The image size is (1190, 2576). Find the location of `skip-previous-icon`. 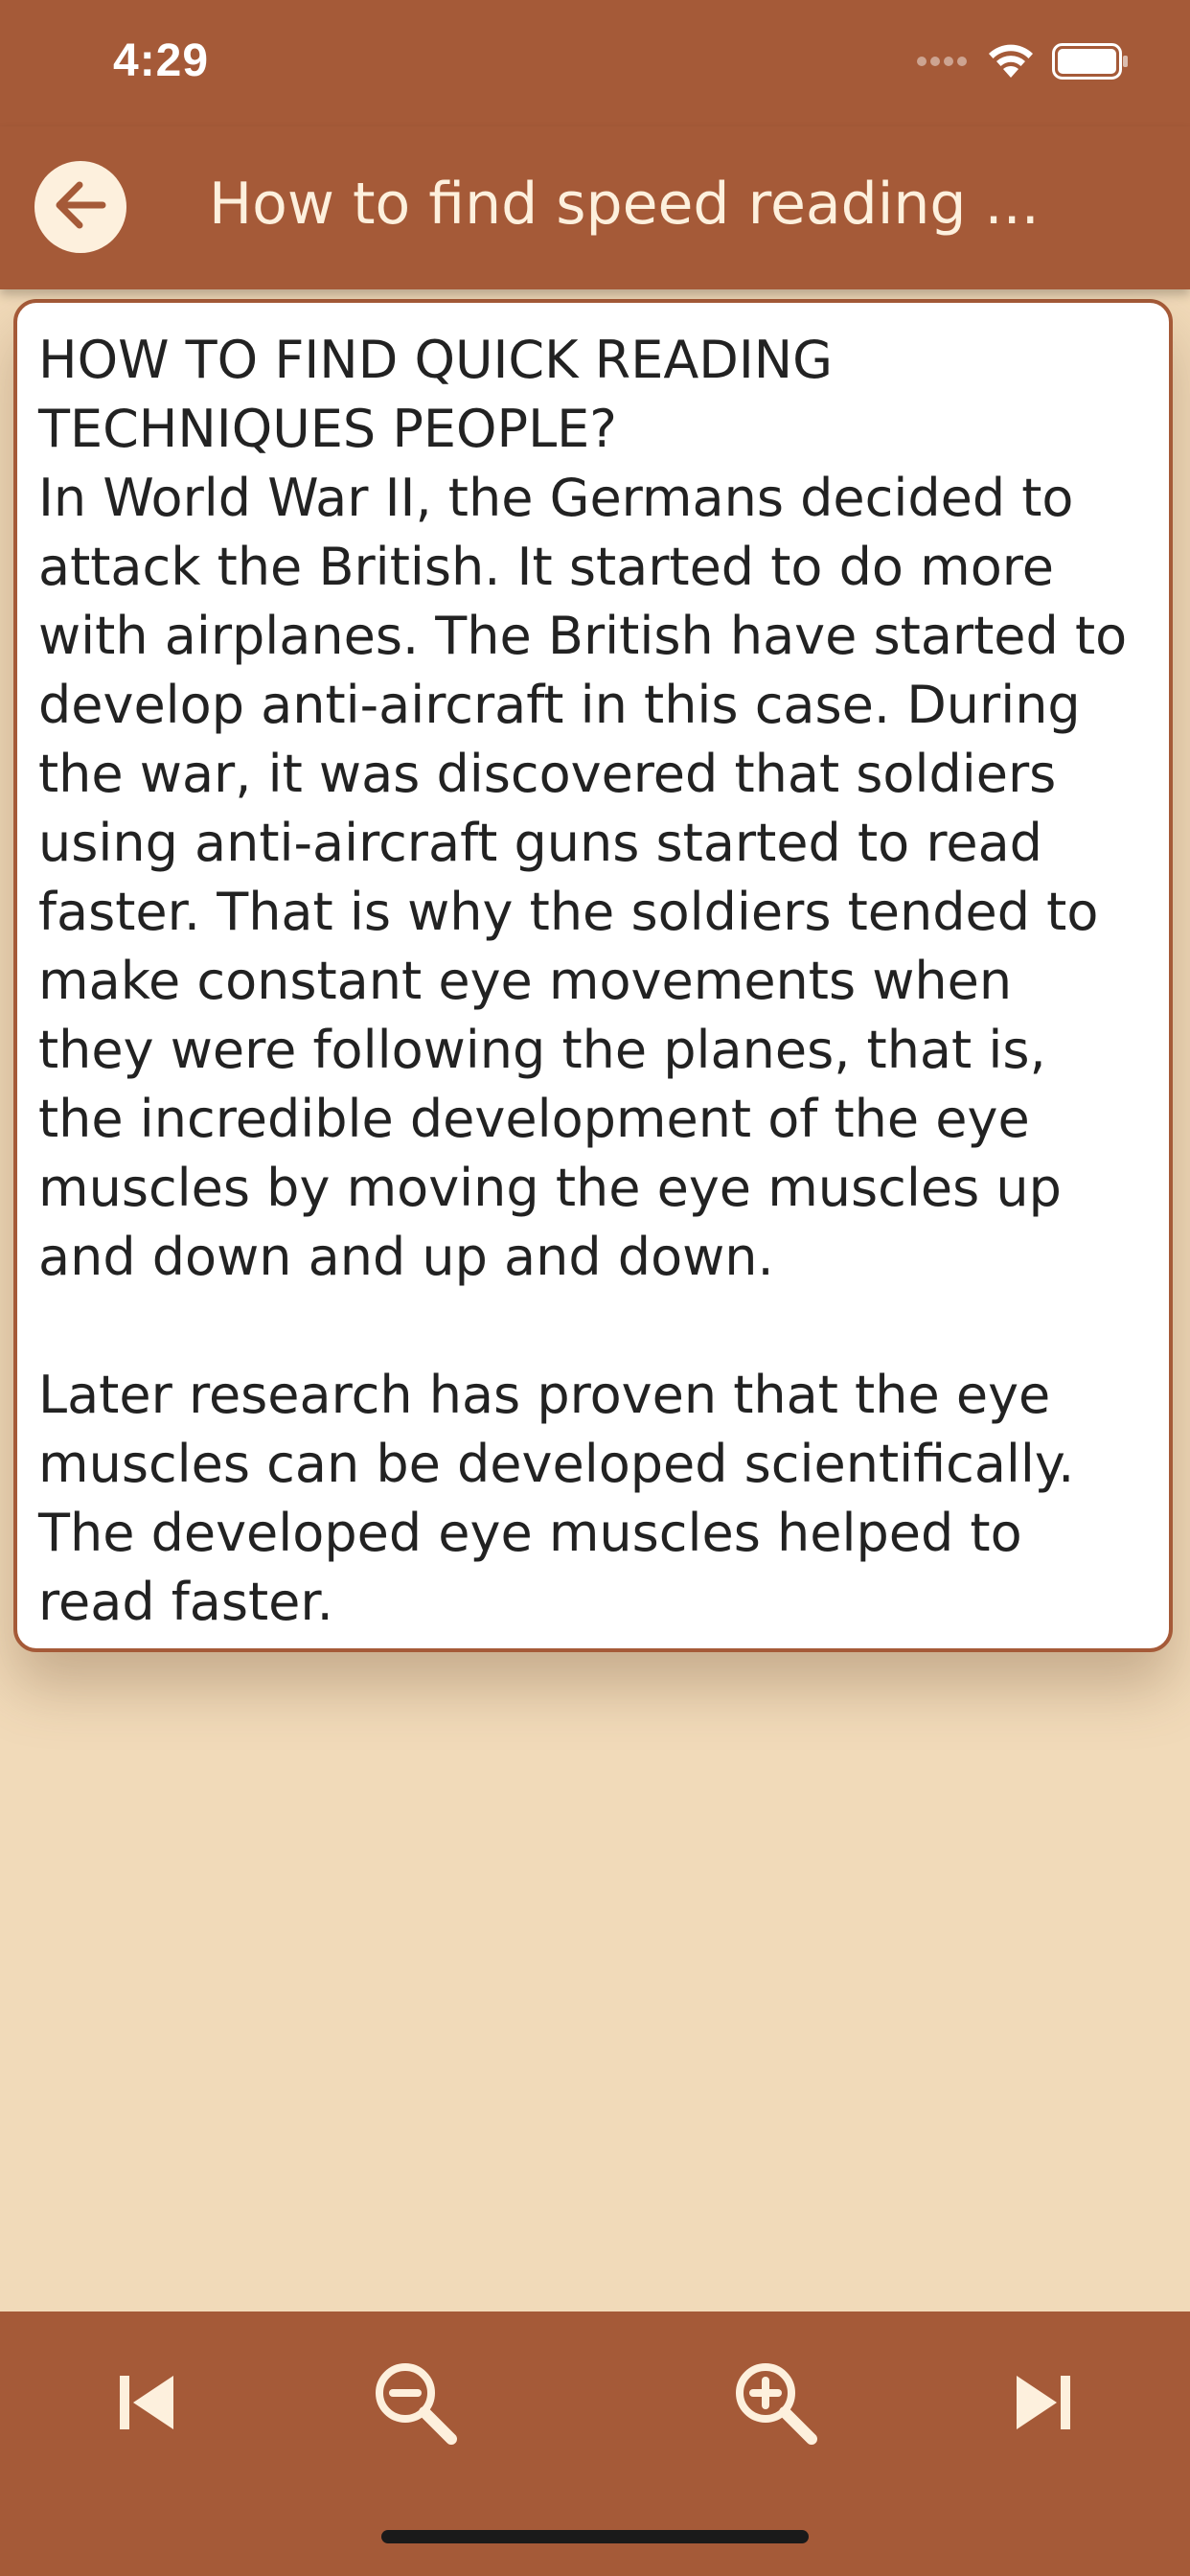

skip-previous-icon is located at coordinates (147, 2404).